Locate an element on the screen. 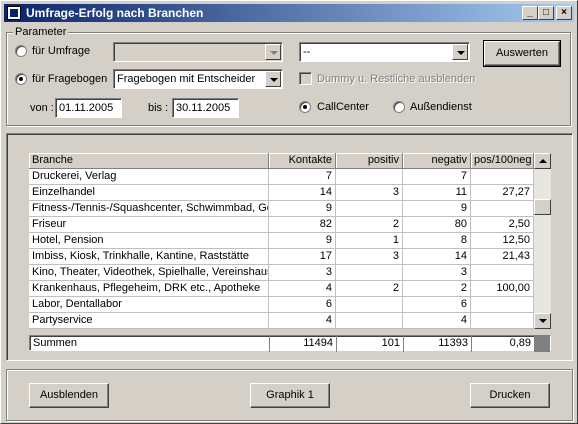 The height and width of the screenshot is (424, 578). scroll-up-icon is located at coordinates (542, 161).